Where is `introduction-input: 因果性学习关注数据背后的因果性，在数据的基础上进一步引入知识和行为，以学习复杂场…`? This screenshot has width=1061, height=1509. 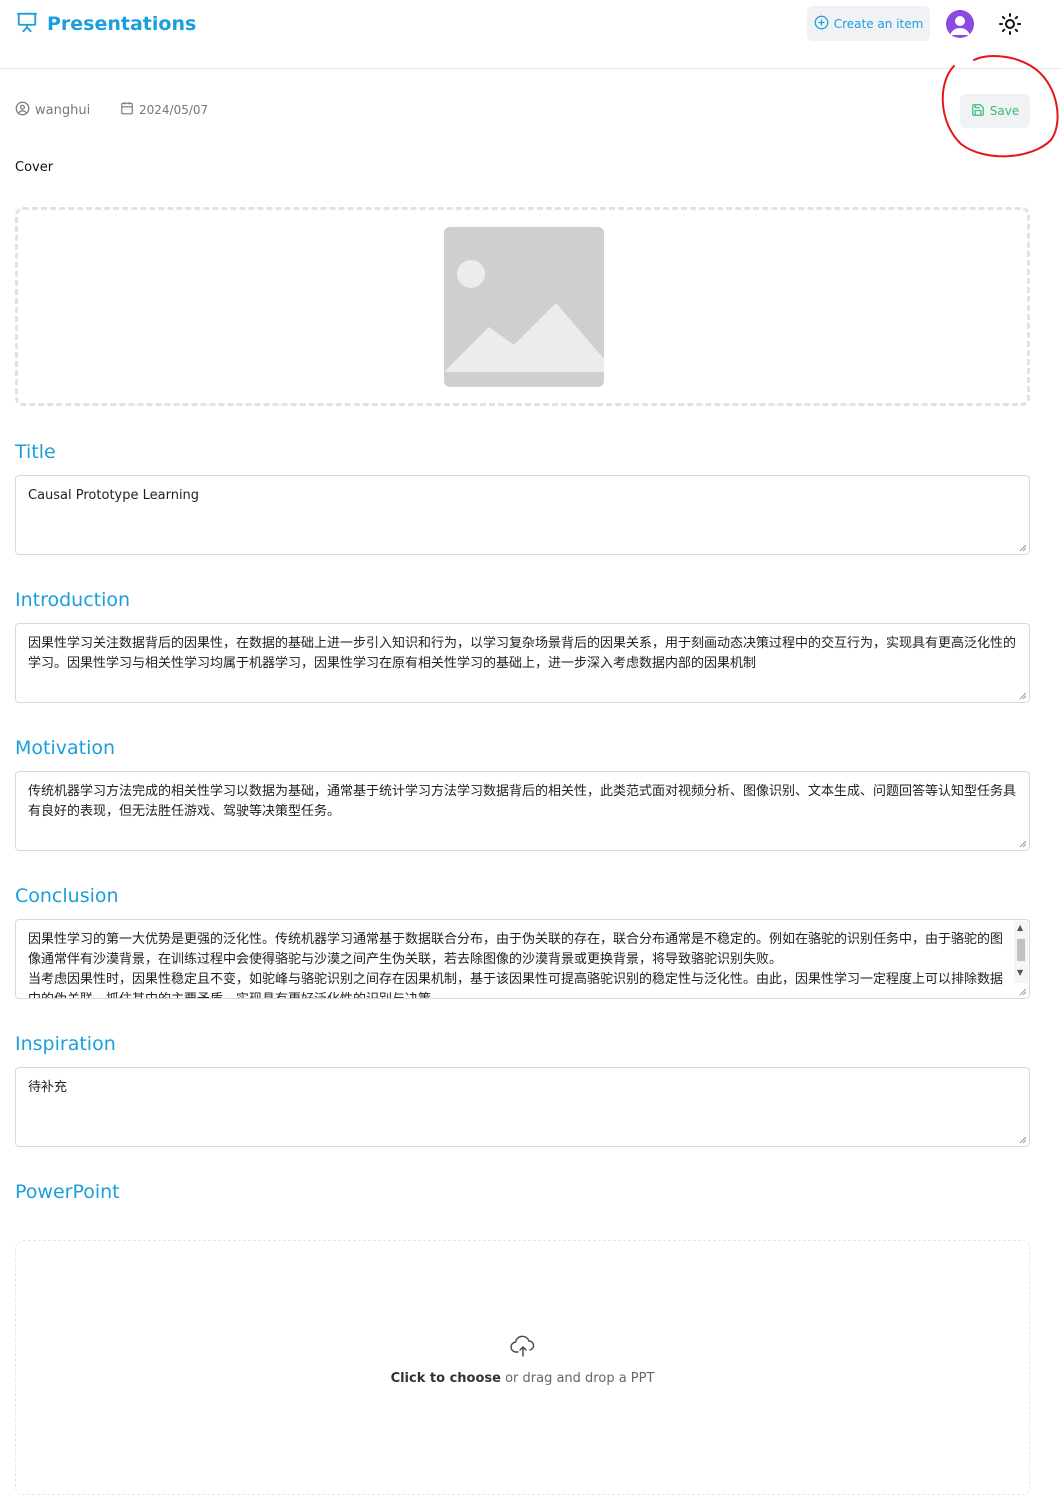
introduction-input: 因果性学习关注数据背后的因果性，在数据的基础上进一步引入知识和行为，以学习复杂场… is located at coordinates (522, 663).